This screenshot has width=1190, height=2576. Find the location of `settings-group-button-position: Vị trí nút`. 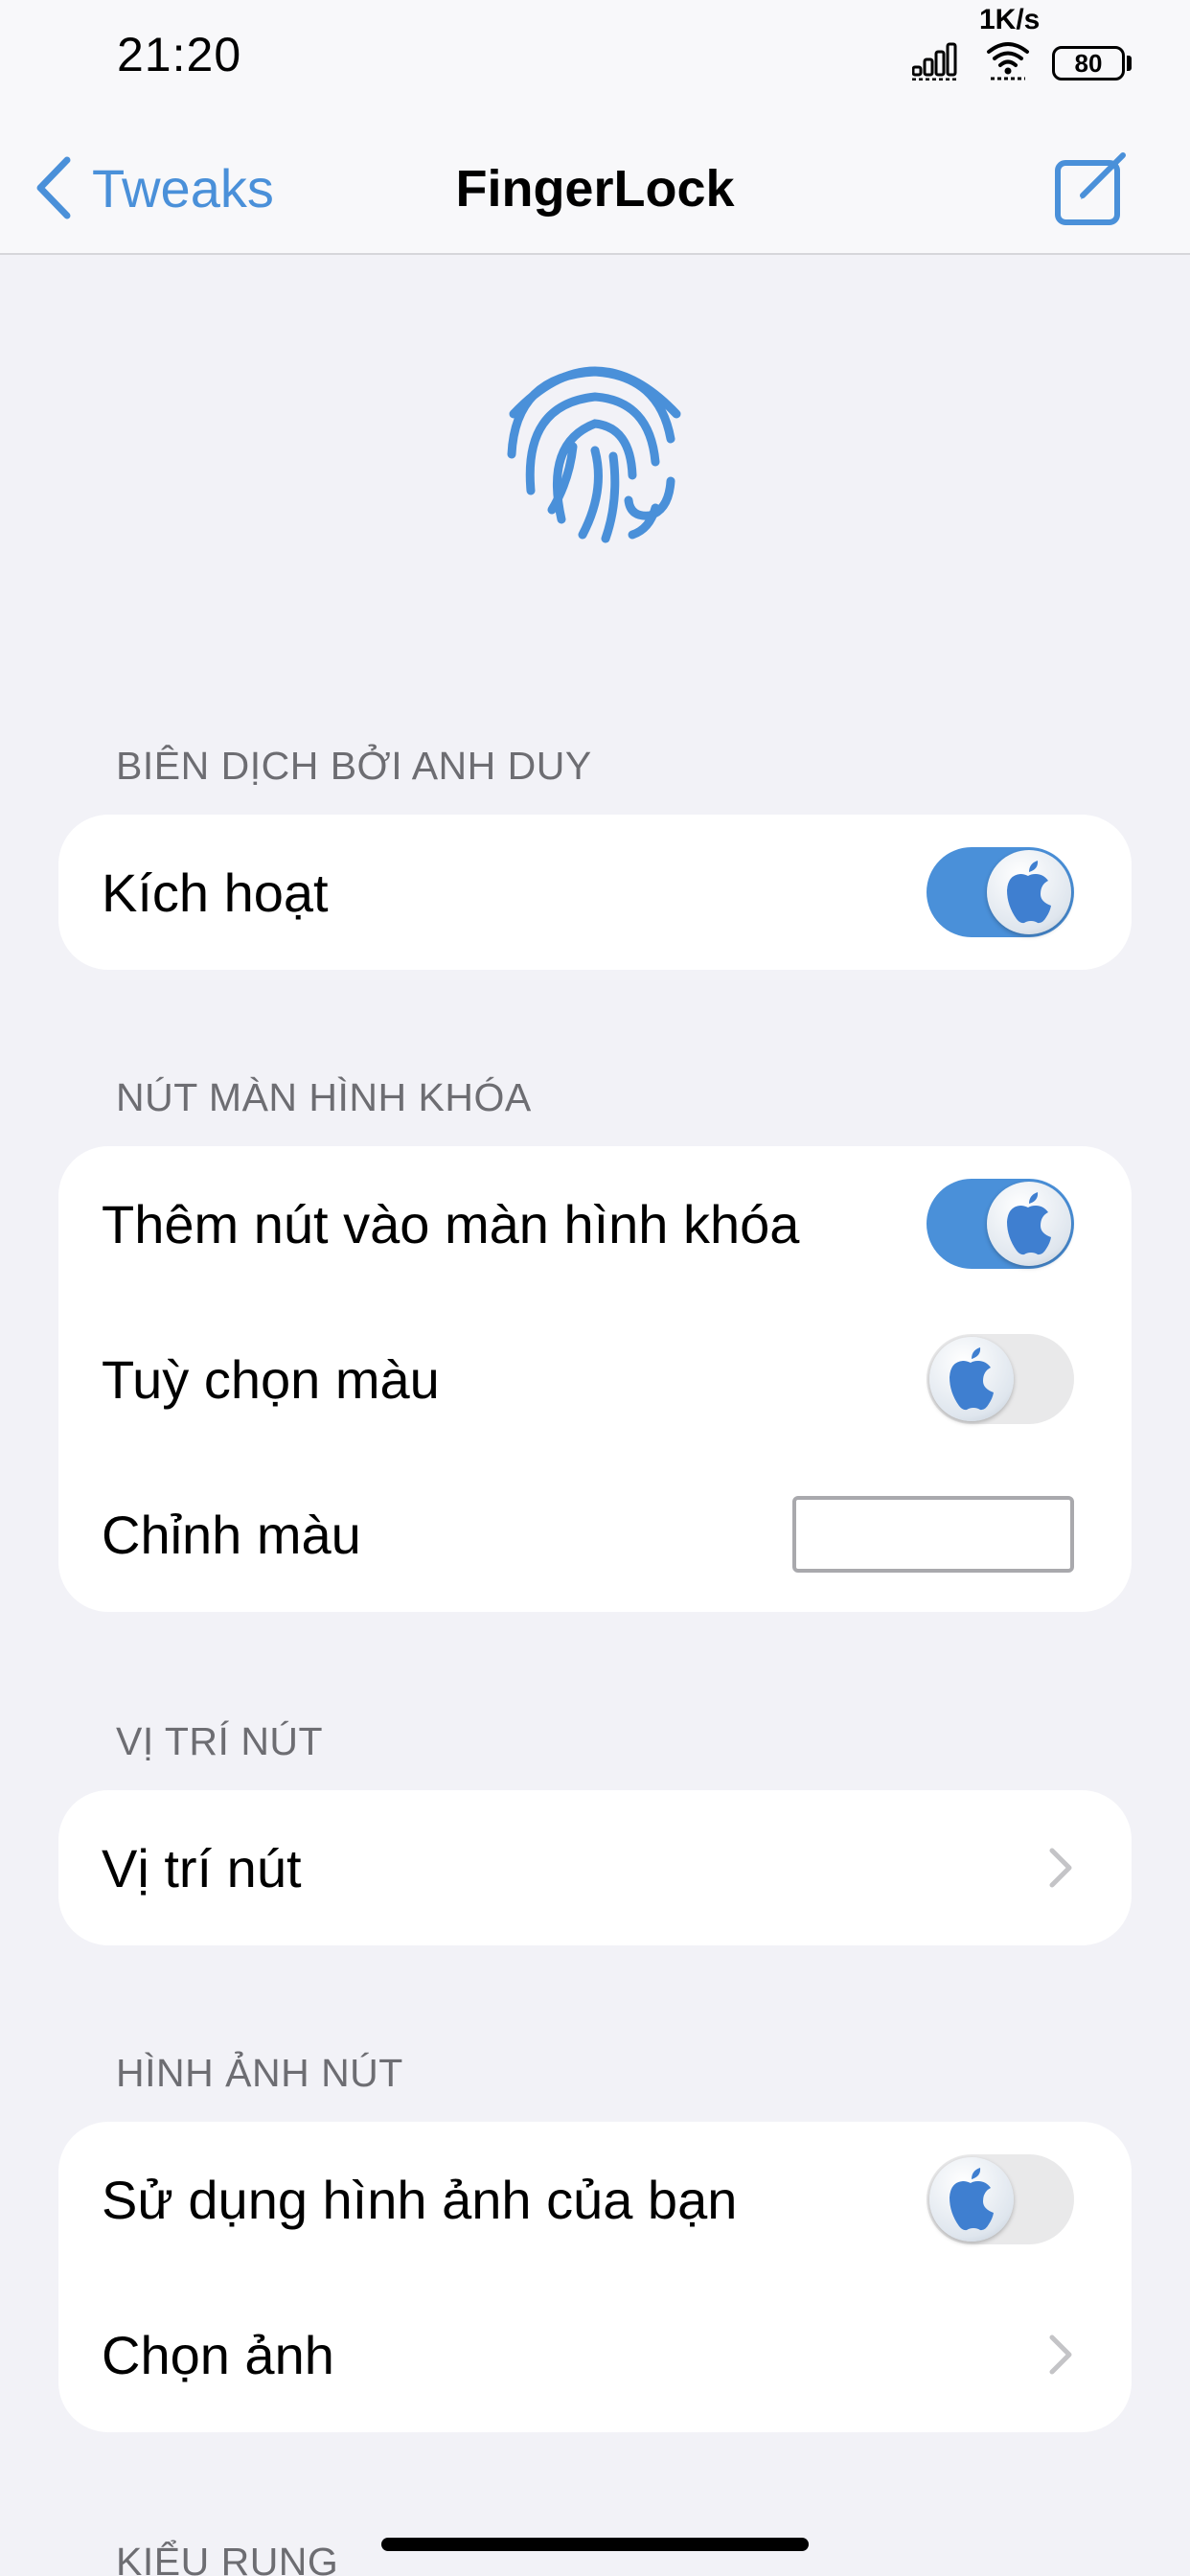

settings-group-button-position: Vị trí nút is located at coordinates (595, 1867).